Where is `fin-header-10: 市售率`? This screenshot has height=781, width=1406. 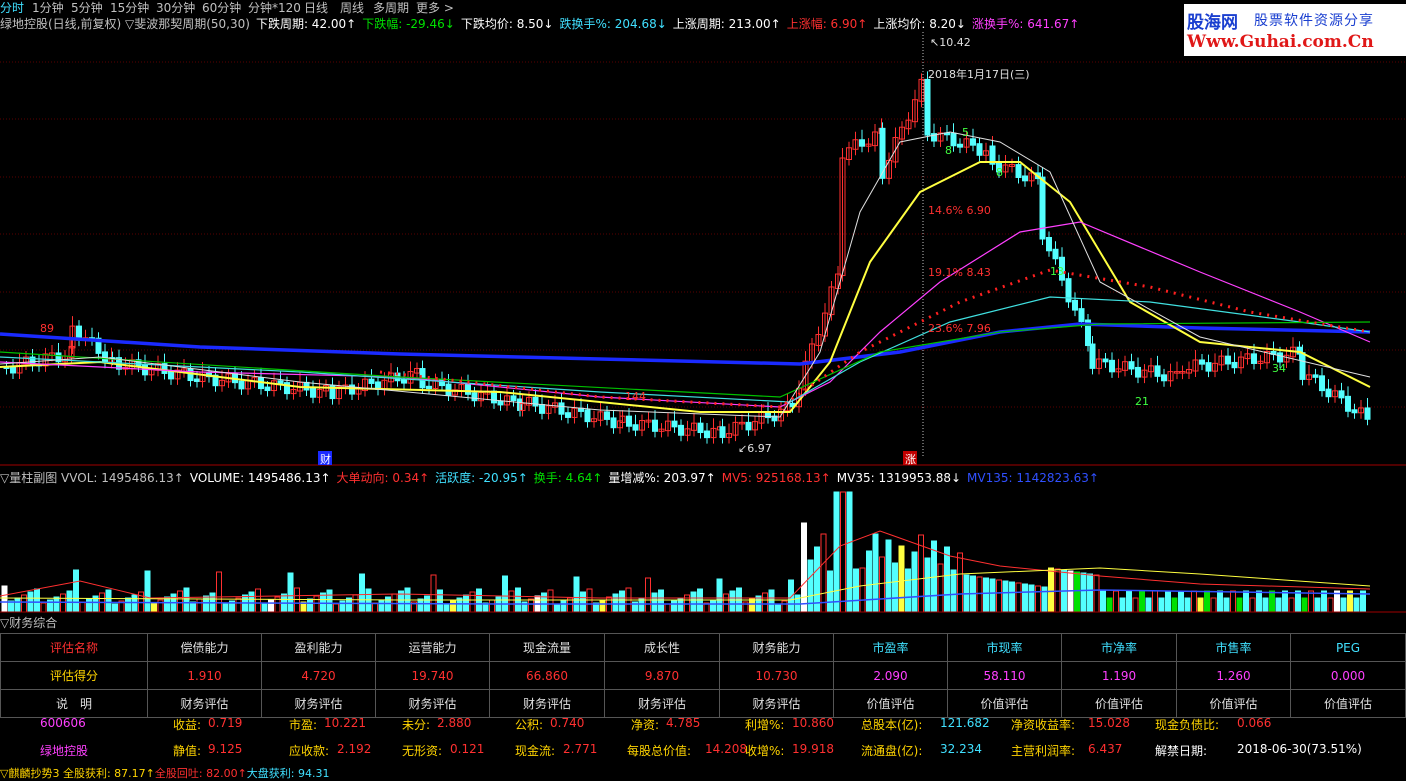 fin-header-10: 市售率 is located at coordinates (1233, 647).